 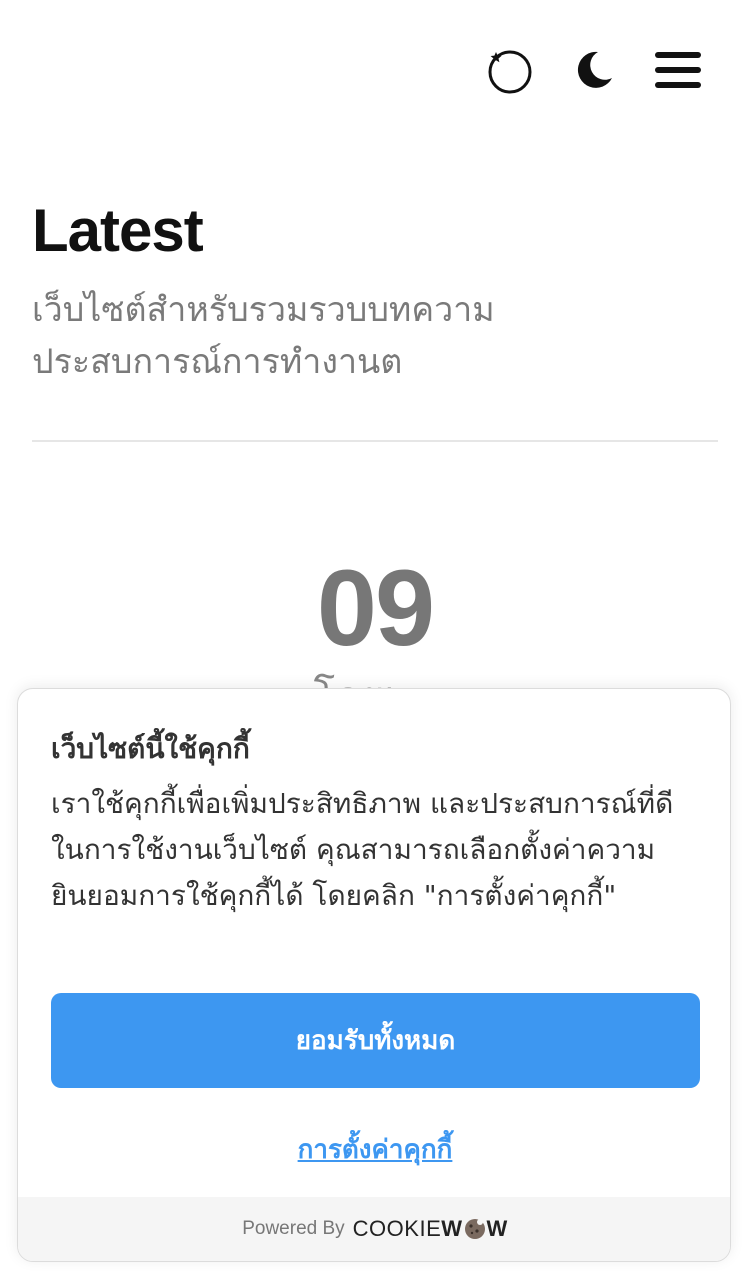 I want to click on post-date-day: 09, so click(x=375, y=607).